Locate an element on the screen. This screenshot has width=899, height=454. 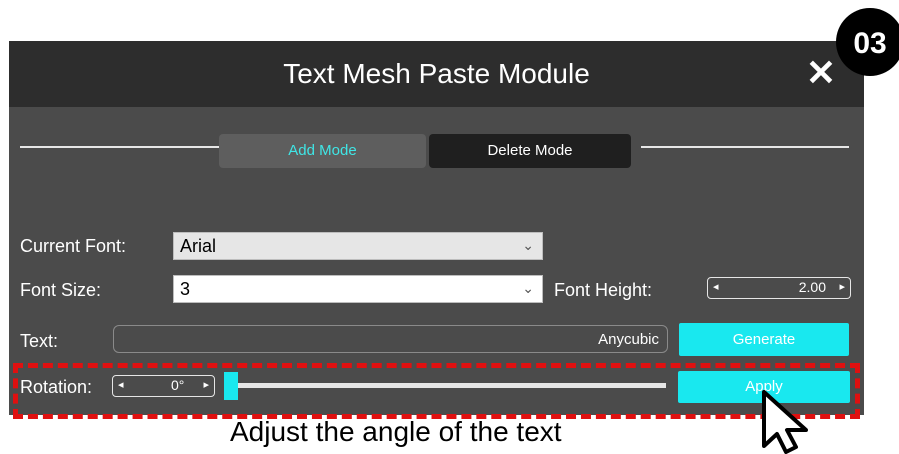
title-bar: Text Mesh Paste Module ✕ is located at coordinates (436, 74).